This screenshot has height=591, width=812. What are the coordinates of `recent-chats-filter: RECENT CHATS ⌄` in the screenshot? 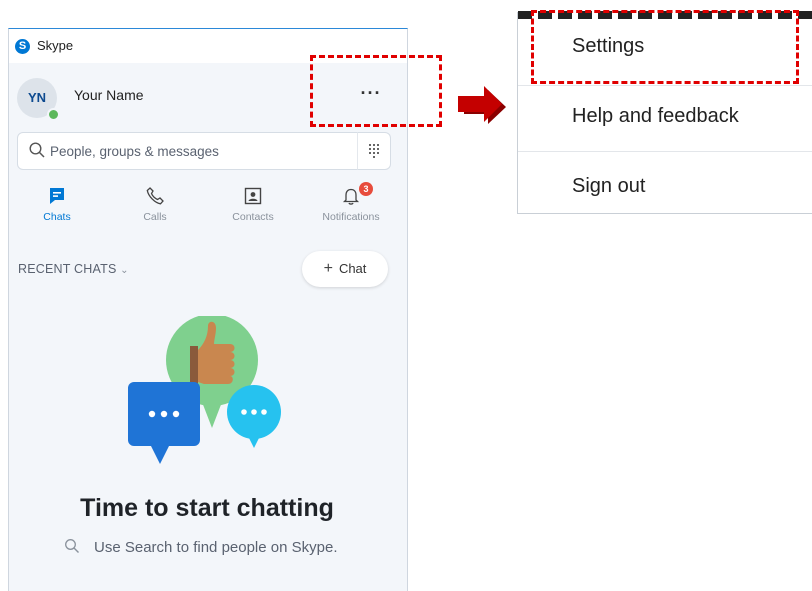 It's located at (73, 269).